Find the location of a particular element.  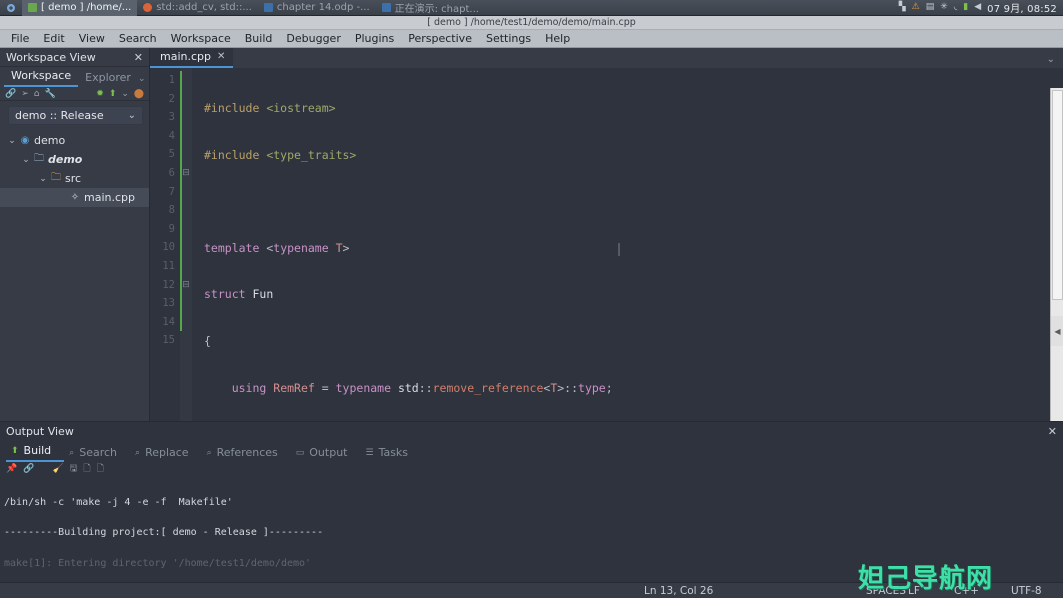

stop-icon: ⬤ is located at coordinates (139, 94).